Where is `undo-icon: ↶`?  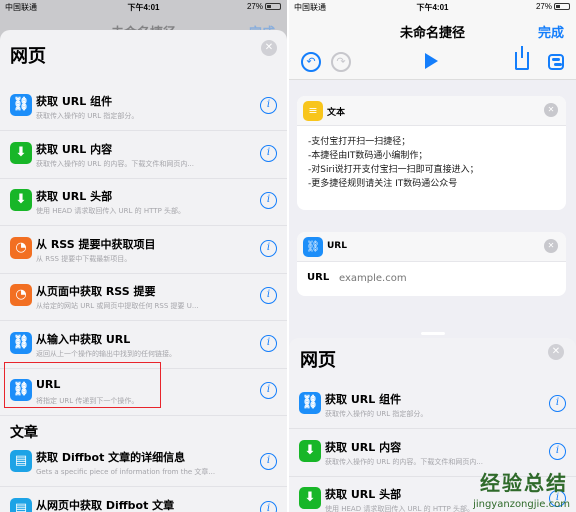 undo-icon: ↶ is located at coordinates (311, 62).